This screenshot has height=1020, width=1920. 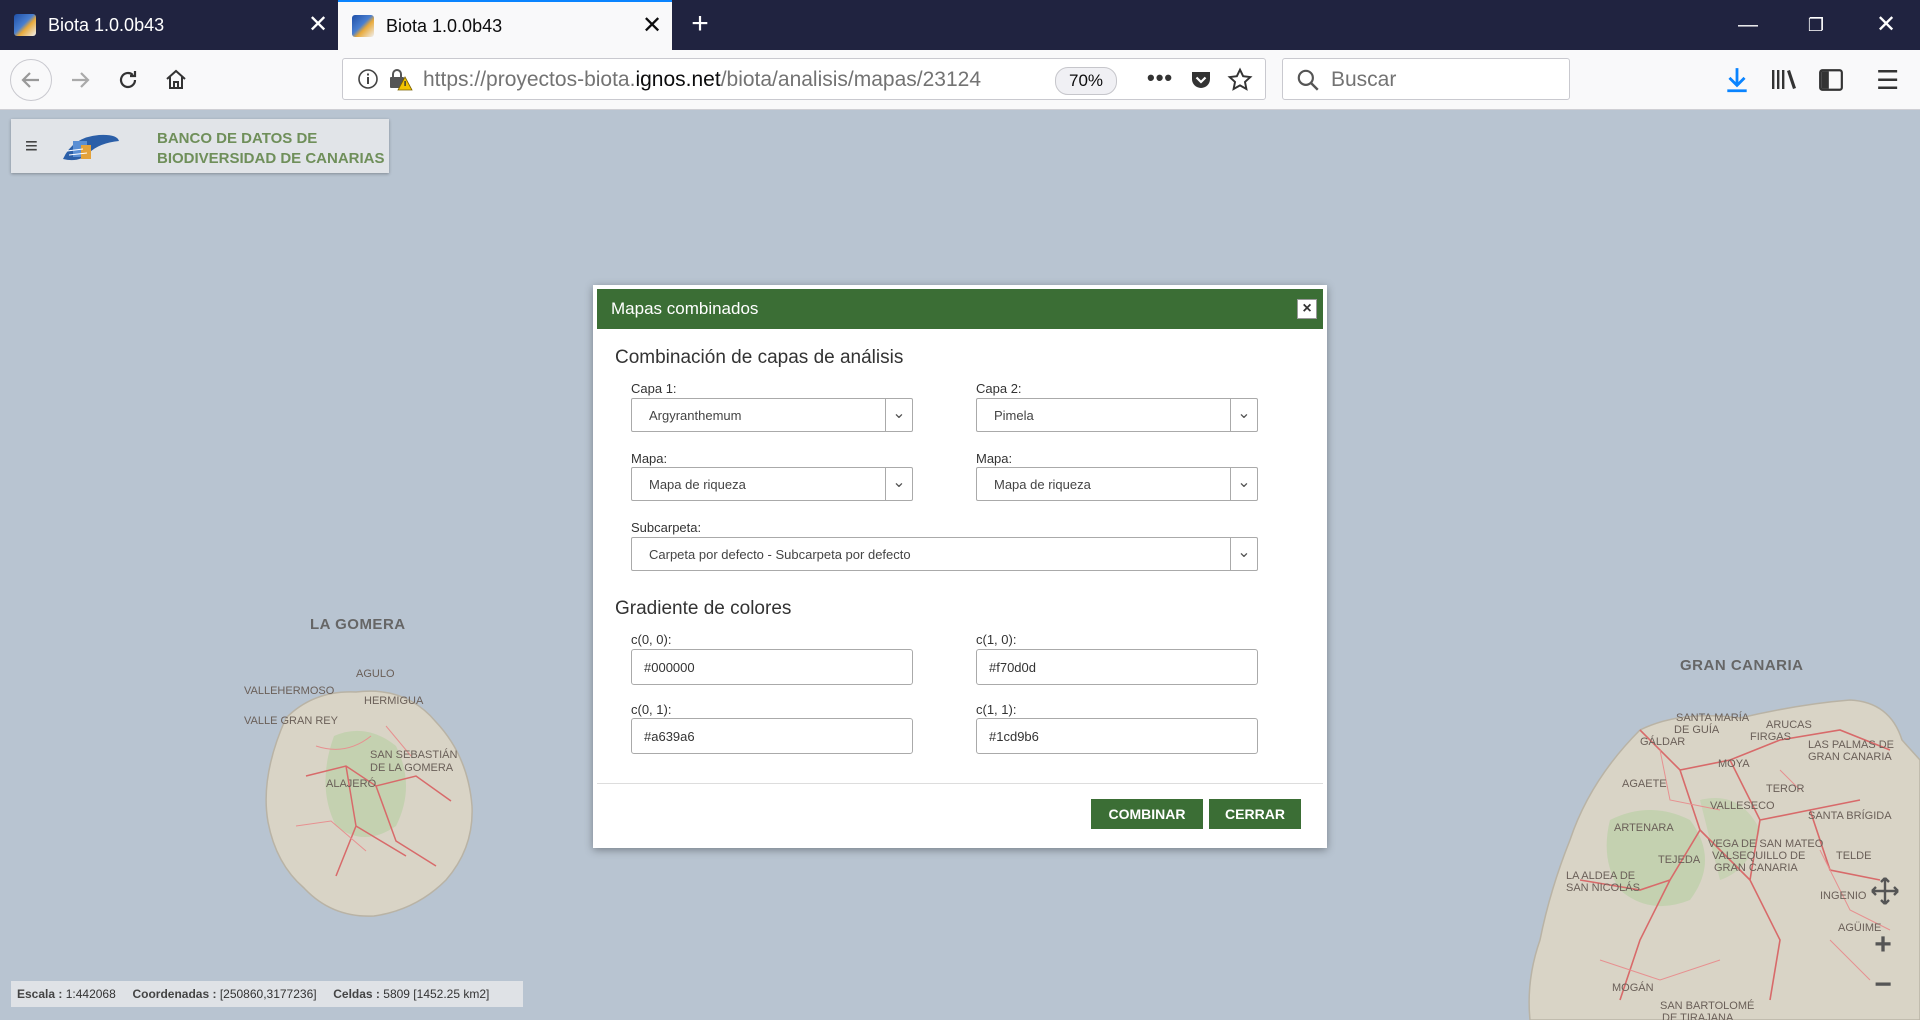 What do you see at coordinates (1737, 82) in the screenshot?
I see `download-icon` at bounding box center [1737, 82].